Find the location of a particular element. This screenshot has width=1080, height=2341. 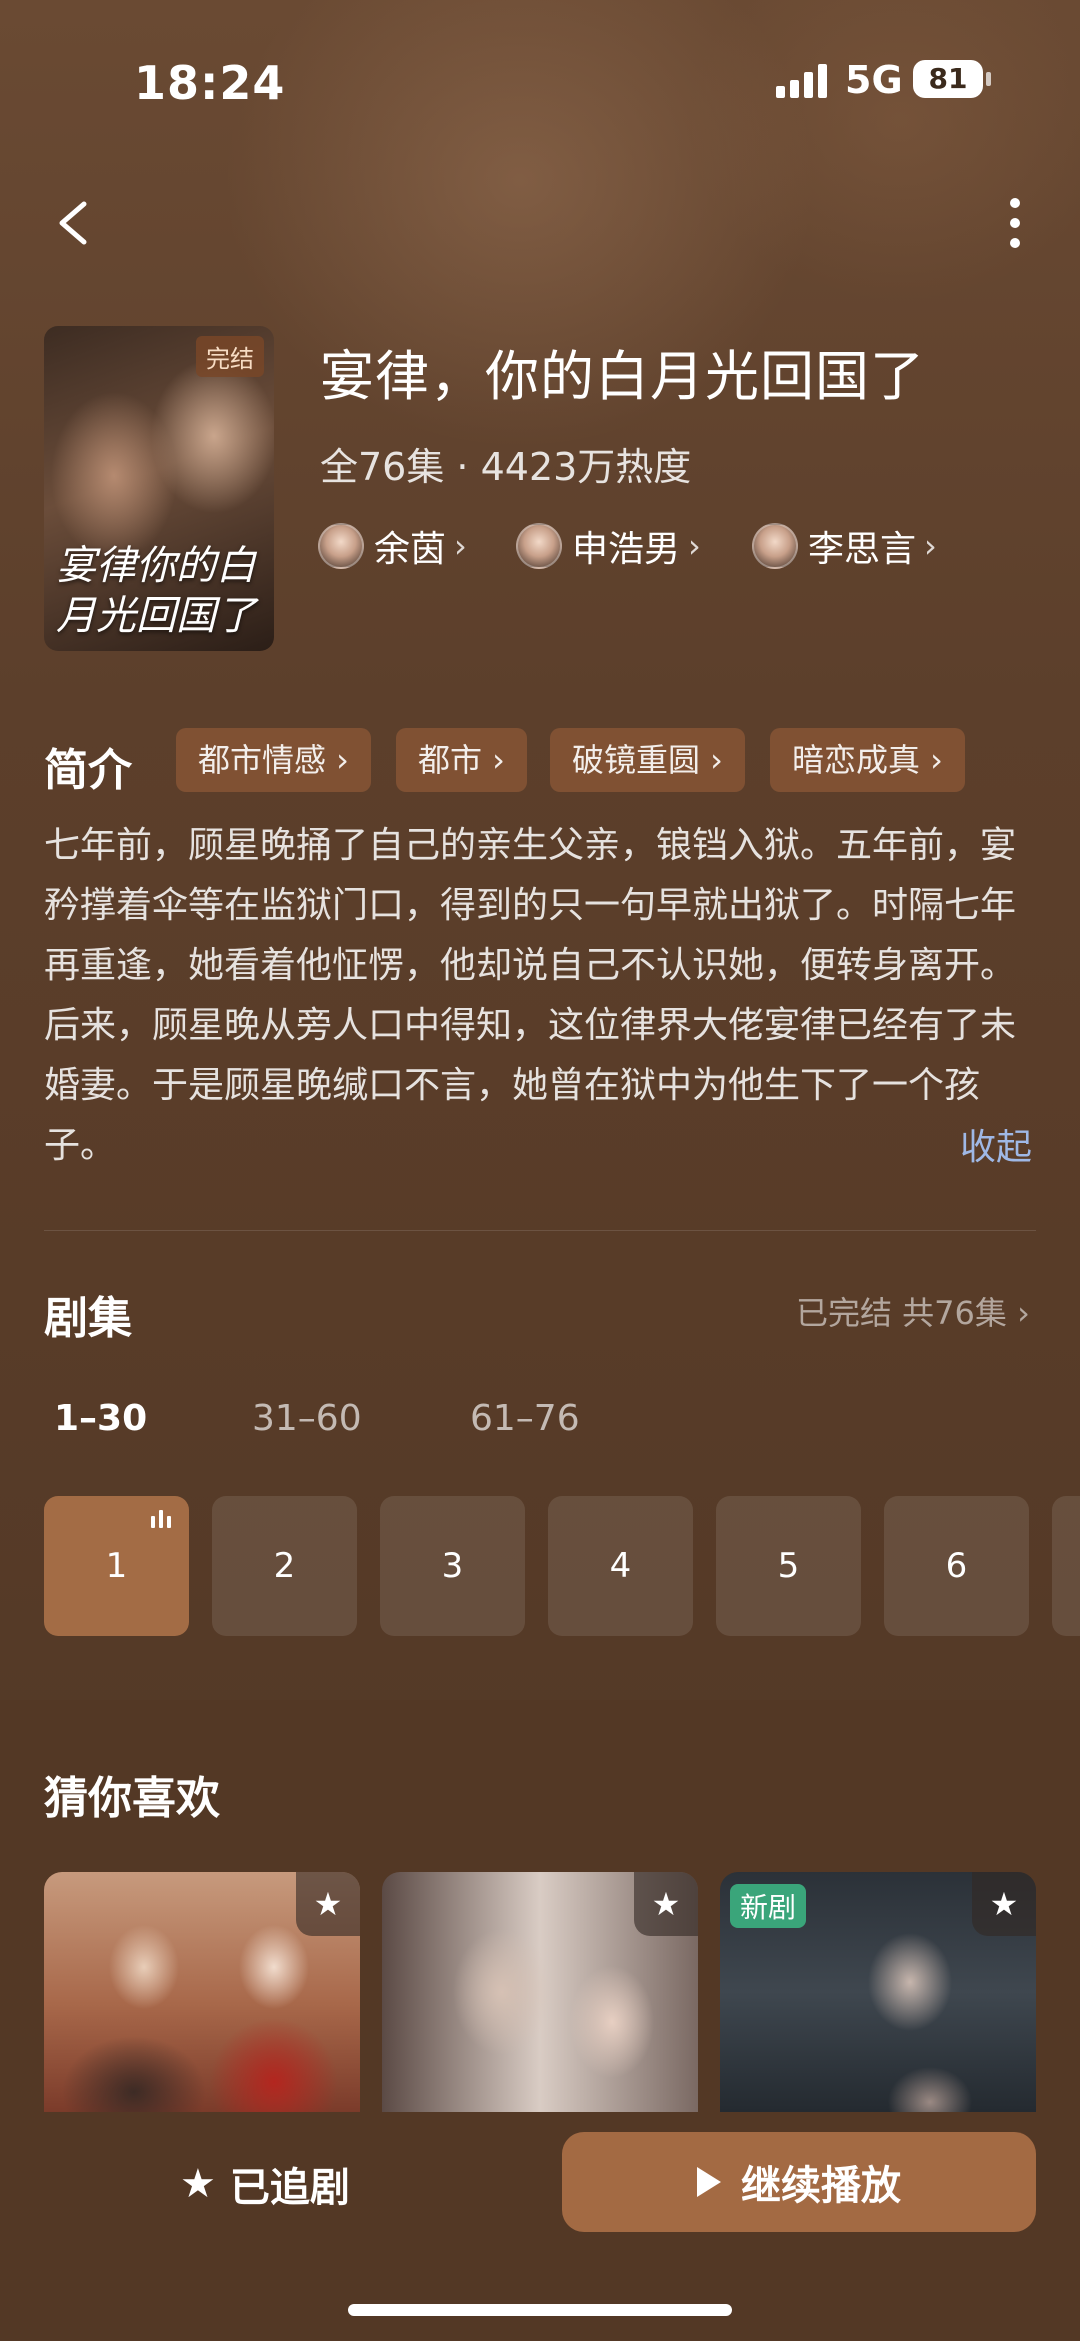

episodes-label: 剧集 is located at coordinates (88, 1318).